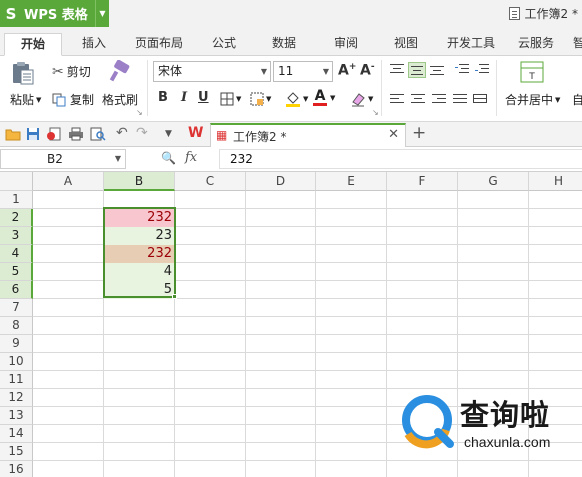 Image resolution: width=582 pixels, height=477 pixels. What do you see at coordinates (122, 133) in the screenshot?
I see `undo-icon: ↶` at bounding box center [122, 133].